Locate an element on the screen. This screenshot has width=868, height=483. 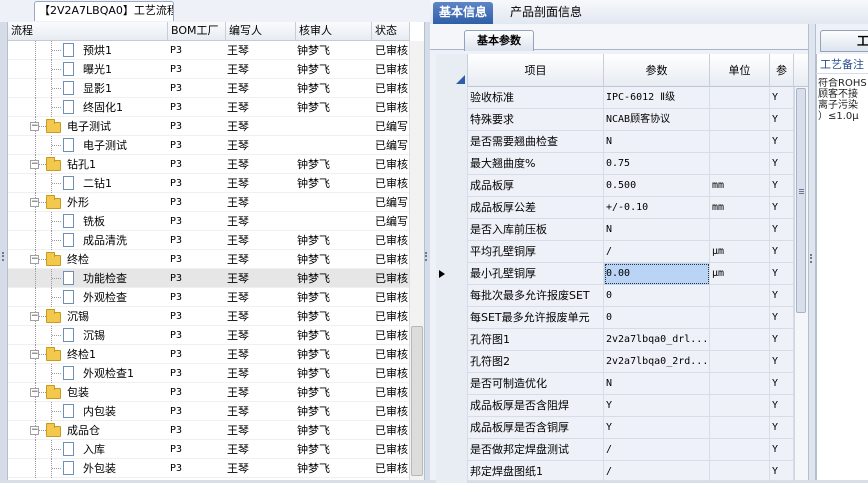
column-header-flow: 流程 is located at coordinates (88, 31).